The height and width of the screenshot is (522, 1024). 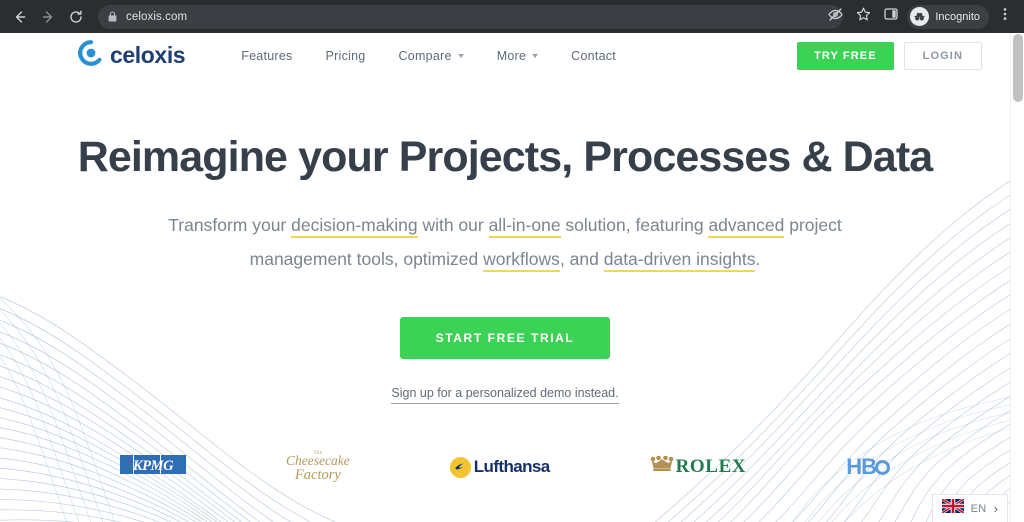 I want to click on nav-label: More, so click(x=511, y=55).